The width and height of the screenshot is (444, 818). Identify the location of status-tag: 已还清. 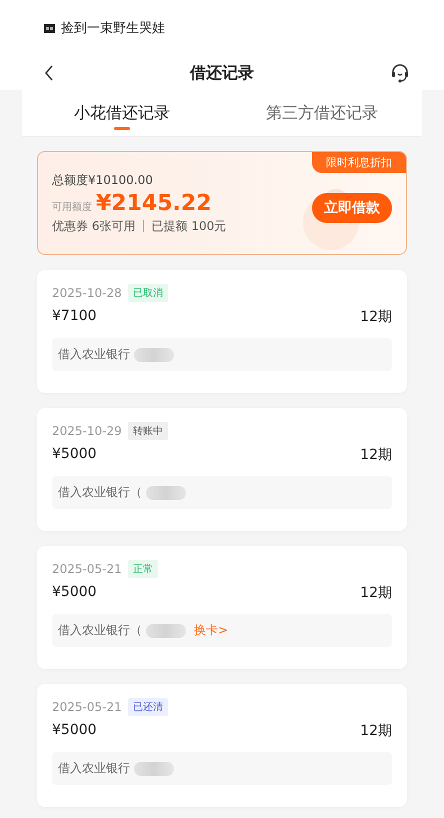
(148, 707).